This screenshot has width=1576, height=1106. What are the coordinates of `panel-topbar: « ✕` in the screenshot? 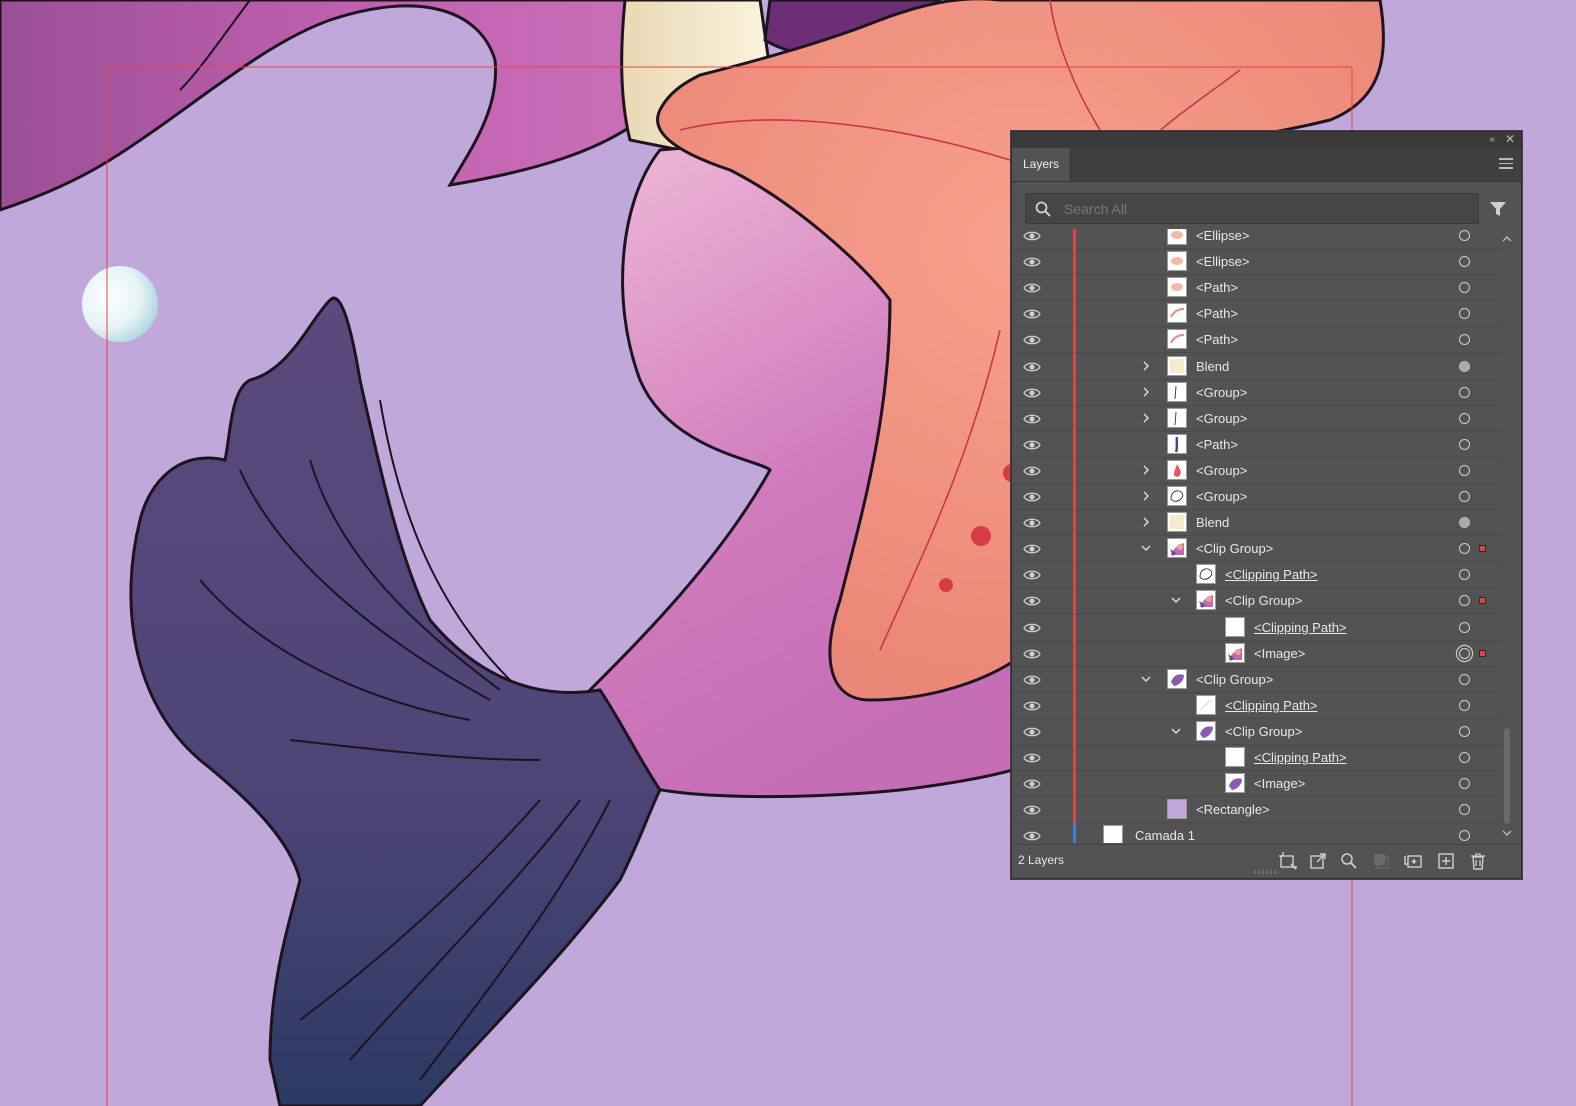 It's located at (1266, 140).